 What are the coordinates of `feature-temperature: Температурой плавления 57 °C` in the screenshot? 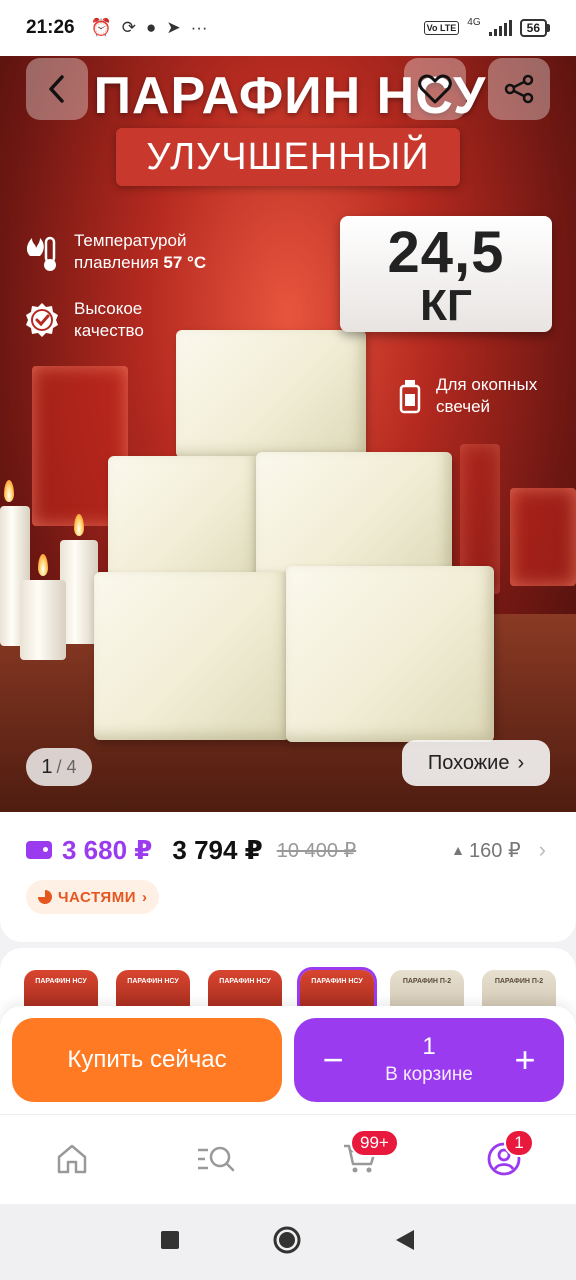 It's located at (114, 252).